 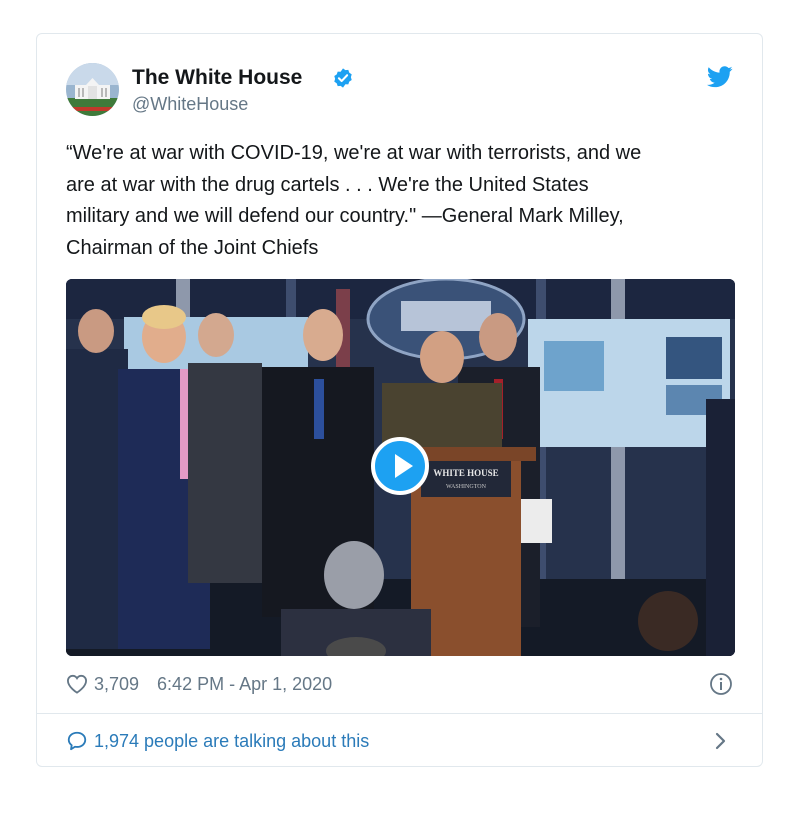 What do you see at coordinates (116, 684) in the screenshot?
I see `like-count: 3,709` at bounding box center [116, 684].